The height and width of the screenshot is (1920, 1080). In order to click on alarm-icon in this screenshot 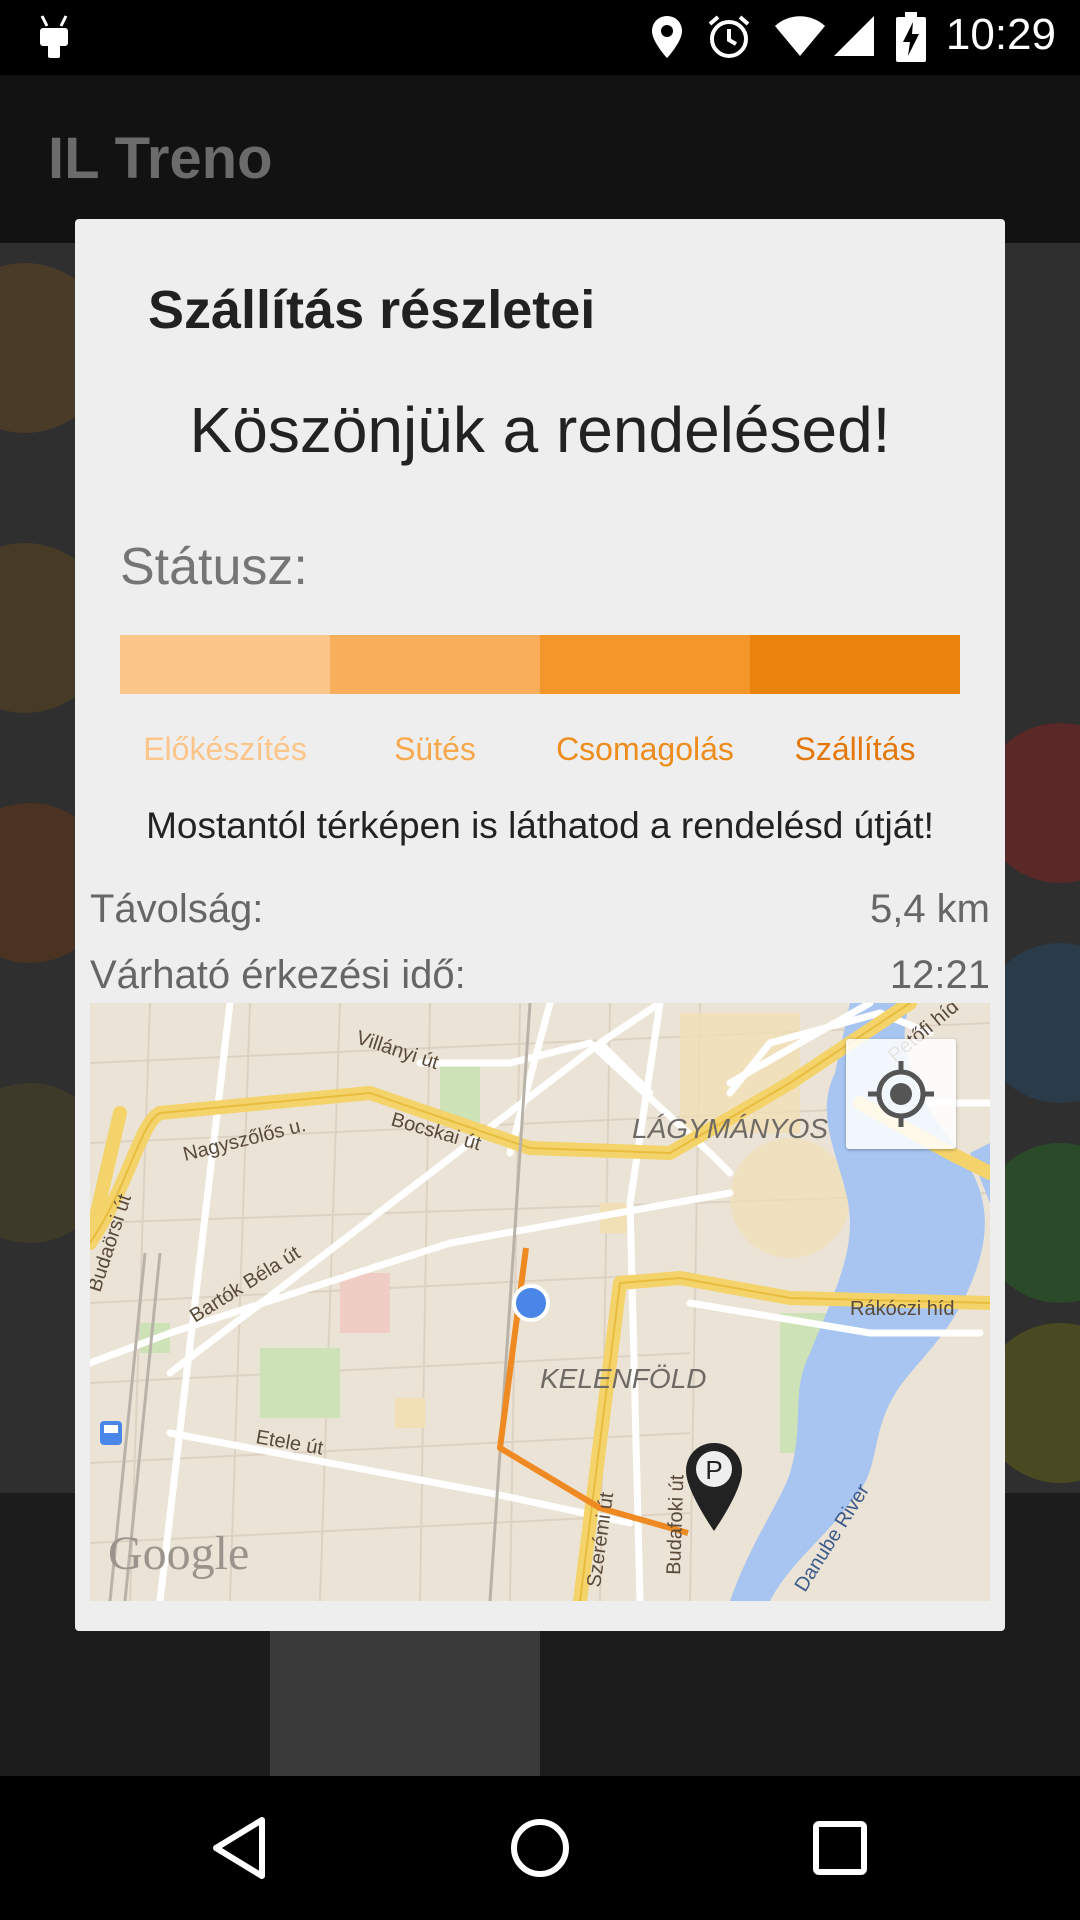, I will do `click(729, 36)`.